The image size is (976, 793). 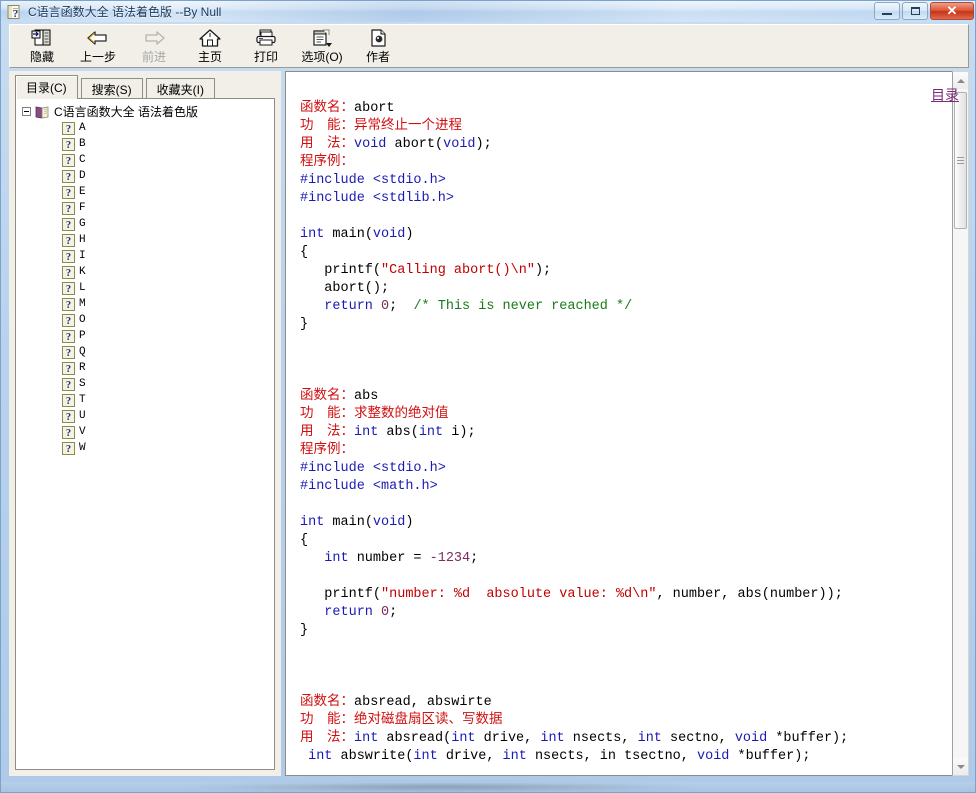 What do you see at coordinates (111, 88) in the screenshot?
I see `tab-search: 搜索(S)` at bounding box center [111, 88].